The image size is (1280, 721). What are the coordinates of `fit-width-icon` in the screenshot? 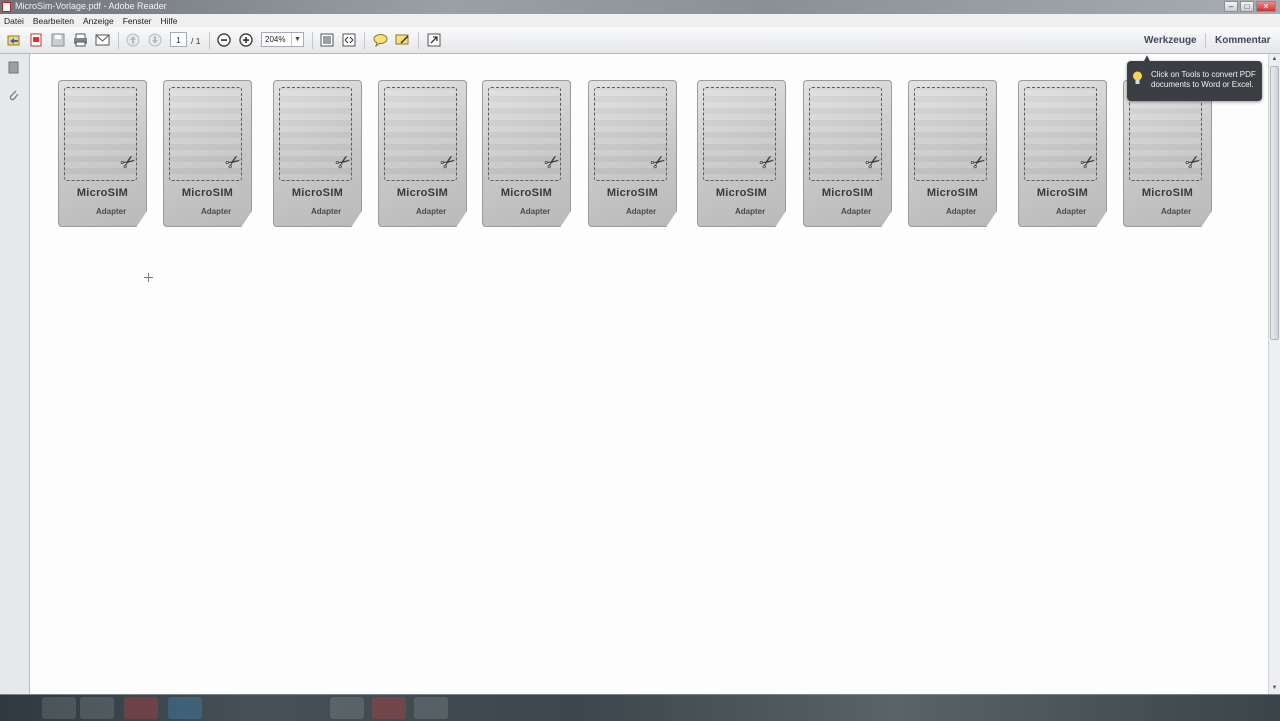 It's located at (349, 40).